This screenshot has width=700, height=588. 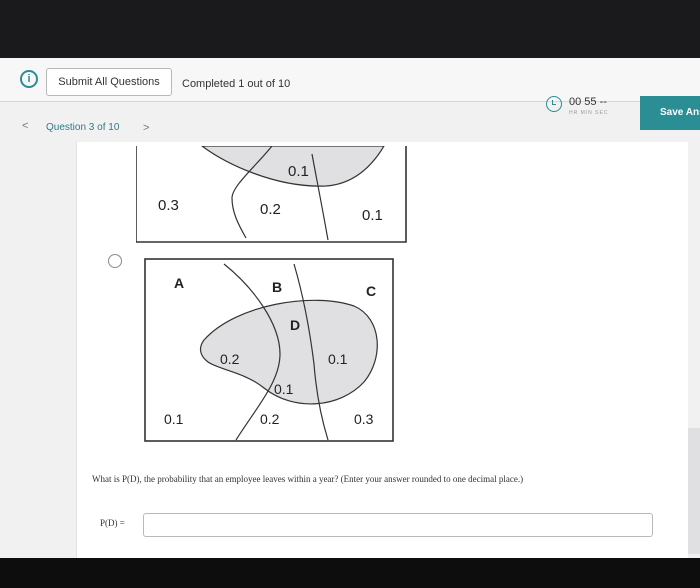 What do you see at coordinates (115, 261) in the screenshot?
I see `answer-option-radio` at bounding box center [115, 261].